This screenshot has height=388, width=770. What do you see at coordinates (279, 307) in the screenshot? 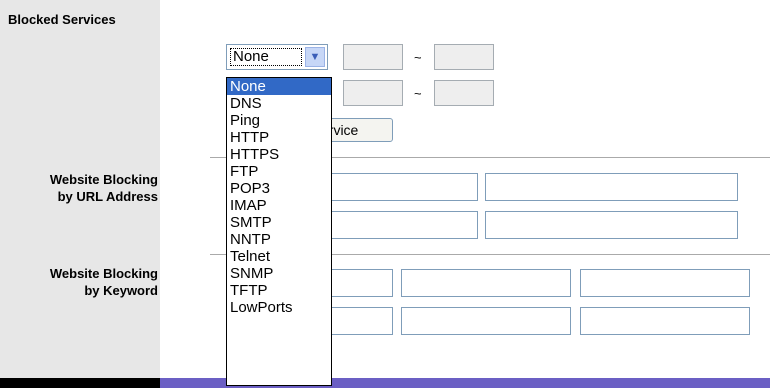
I see `dropdown-option: LowPorts` at bounding box center [279, 307].